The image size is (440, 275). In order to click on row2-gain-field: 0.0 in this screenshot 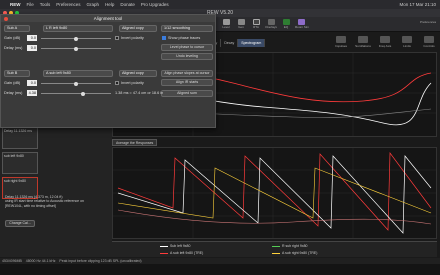, I will do `click(32, 83)`.